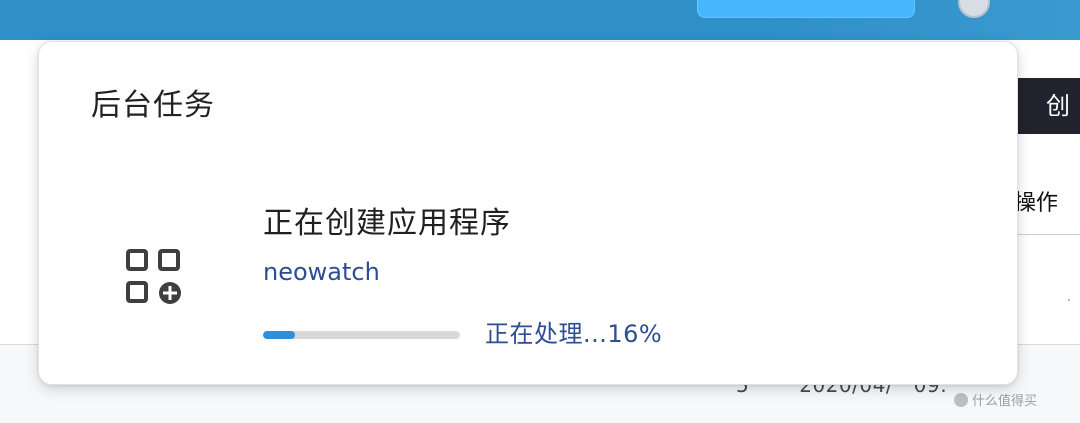 This screenshot has height=423, width=1080. What do you see at coordinates (961, 400) in the screenshot?
I see `watermark-logo-icon` at bounding box center [961, 400].